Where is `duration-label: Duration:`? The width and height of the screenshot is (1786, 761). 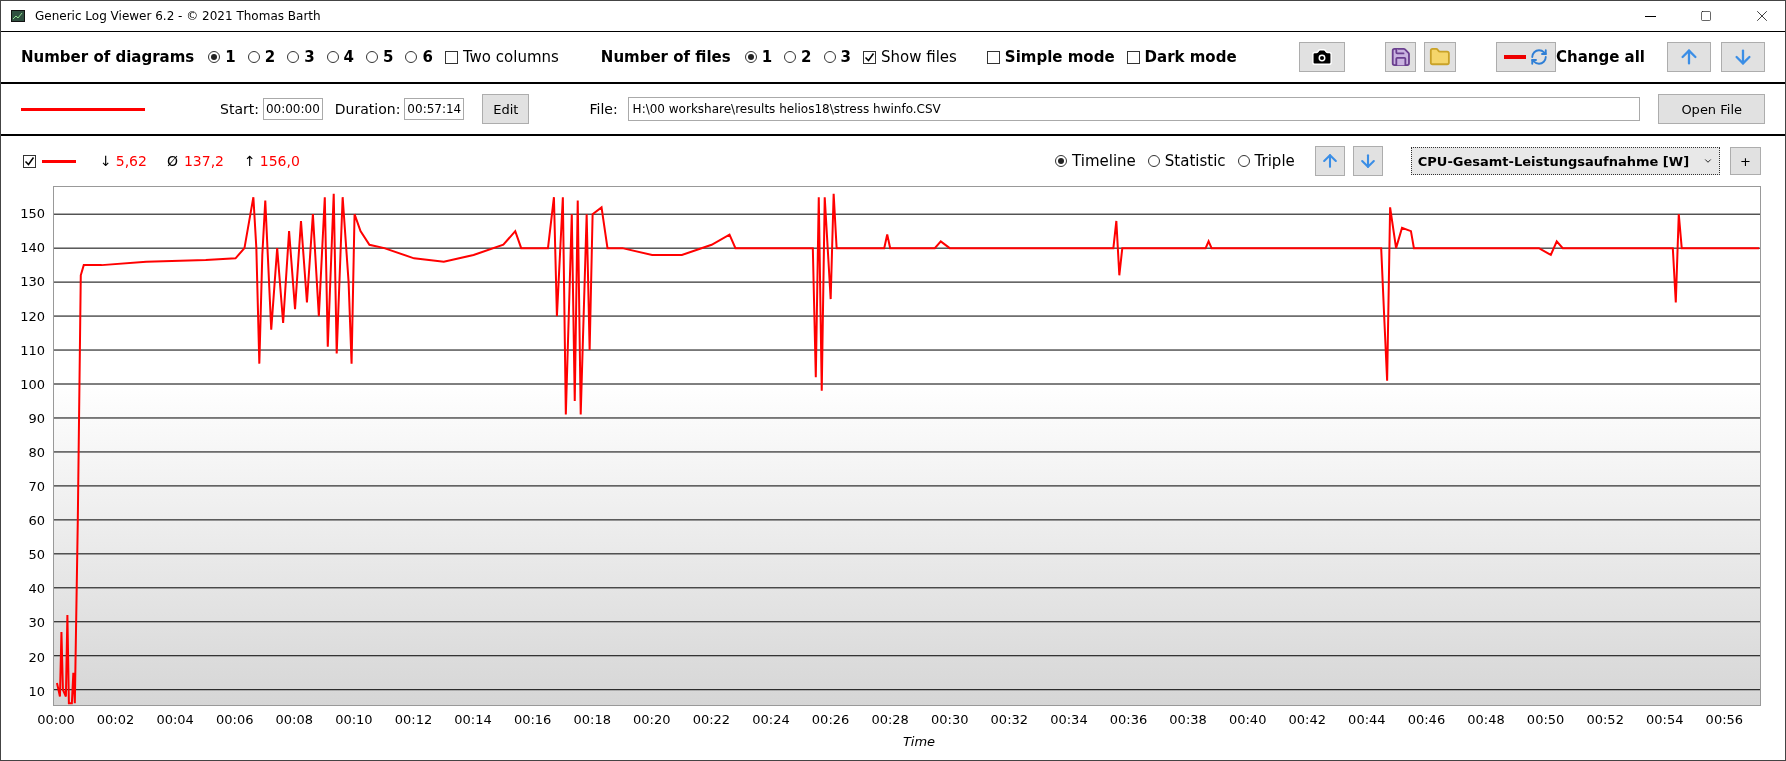 duration-label: Duration: is located at coordinates (367, 109).